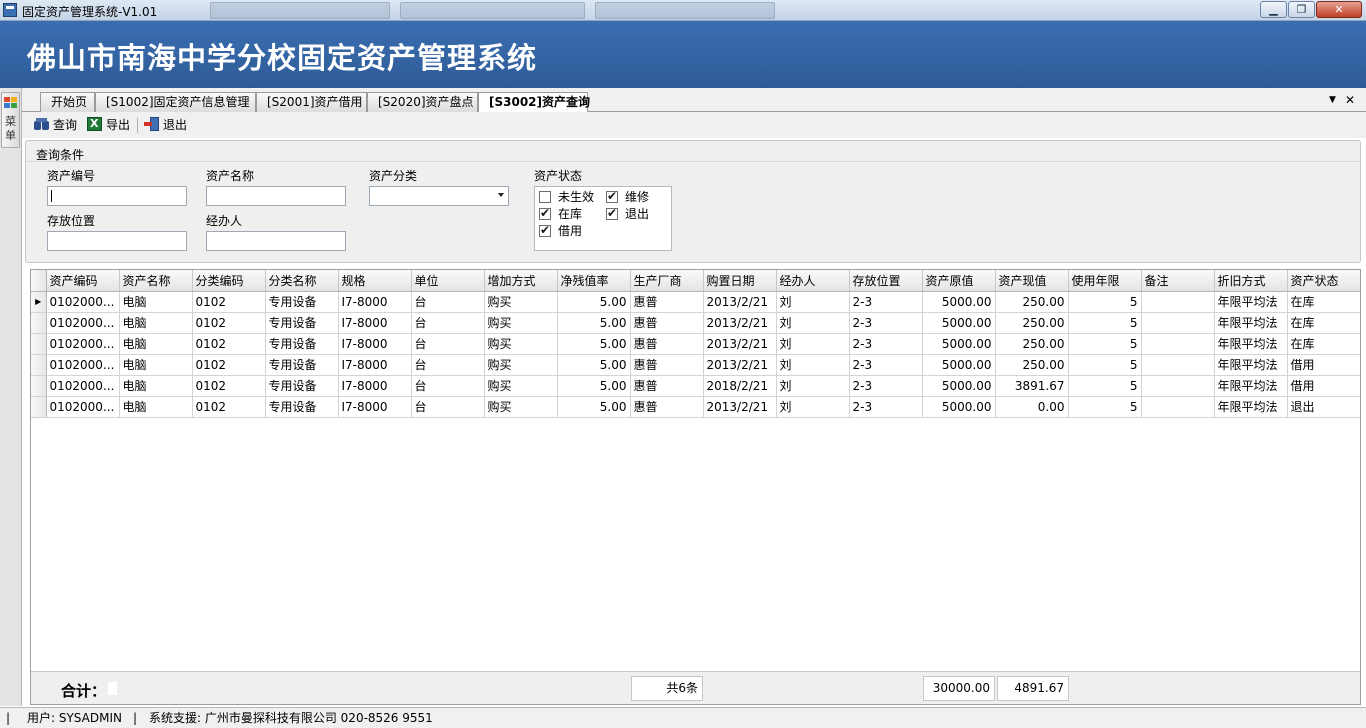 This screenshot has width=1366, height=728. What do you see at coordinates (521, 281) in the screenshot?
I see `column-header: 增加方式` at bounding box center [521, 281].